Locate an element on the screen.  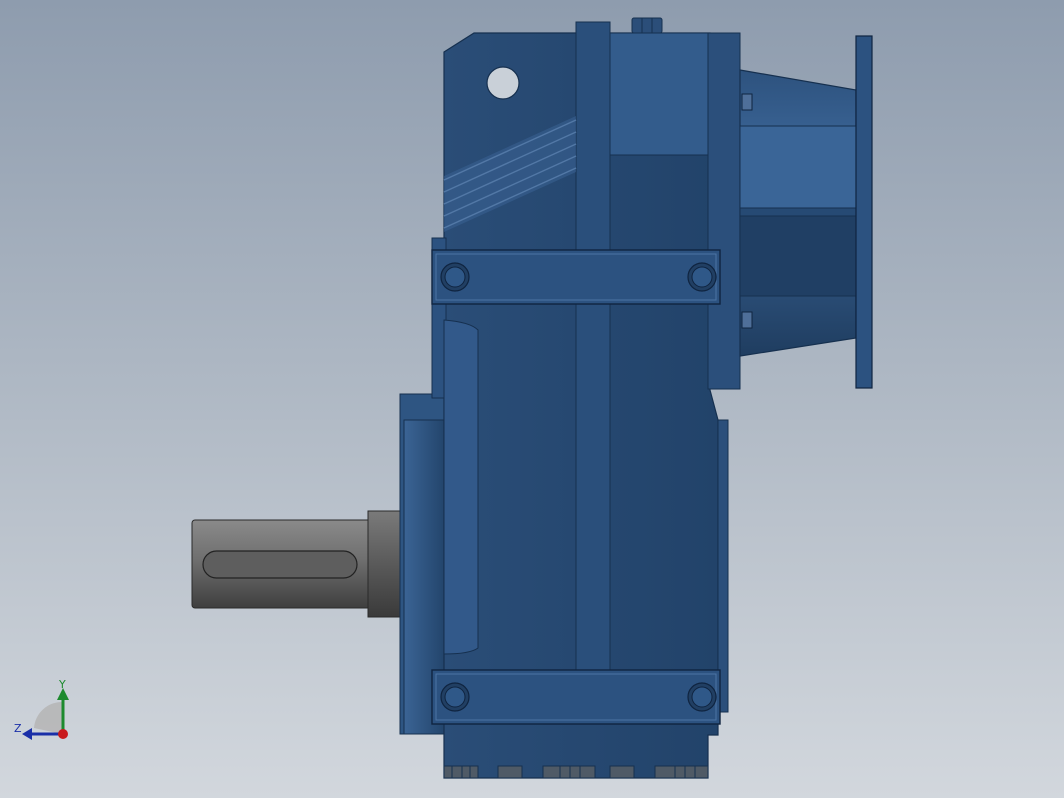
shaft-collar is located at coordinates (386, 564).